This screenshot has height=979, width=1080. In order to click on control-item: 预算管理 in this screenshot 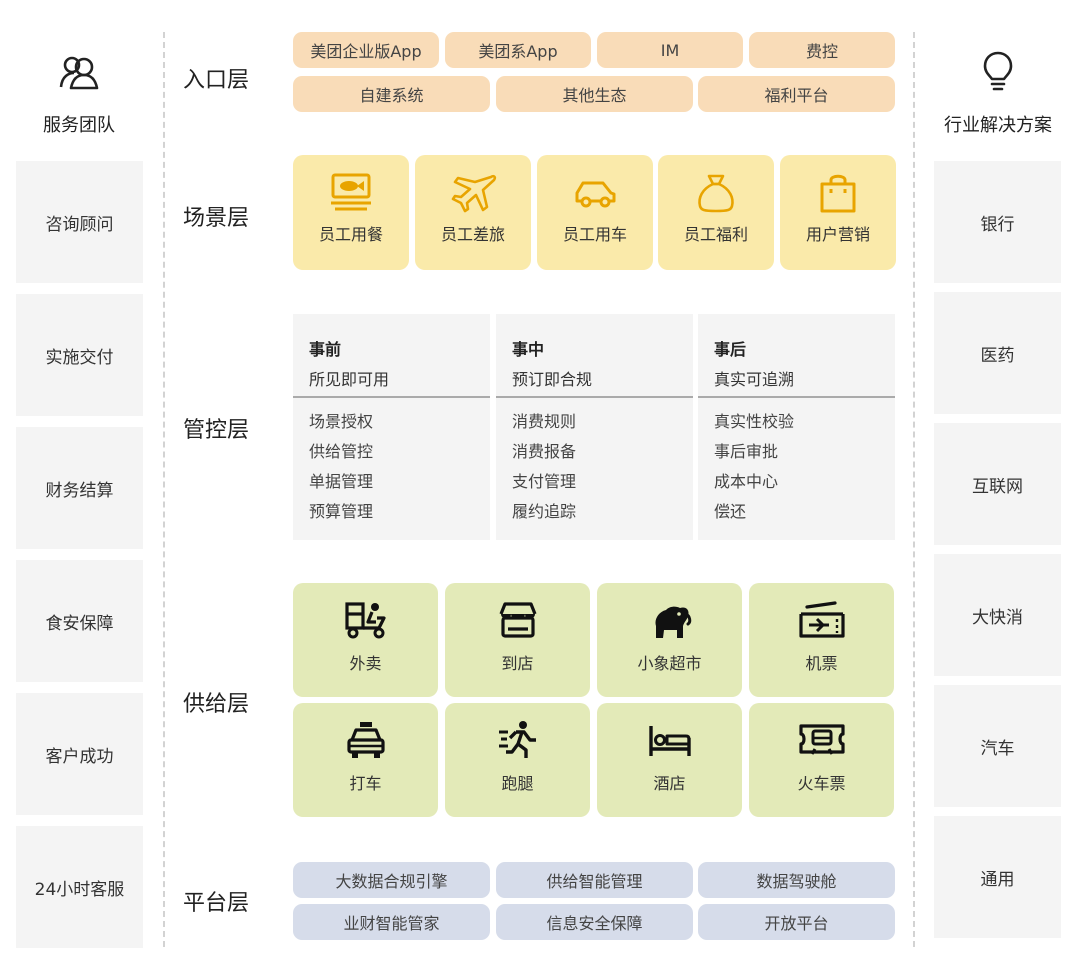, I will do `click(341, 511)`.